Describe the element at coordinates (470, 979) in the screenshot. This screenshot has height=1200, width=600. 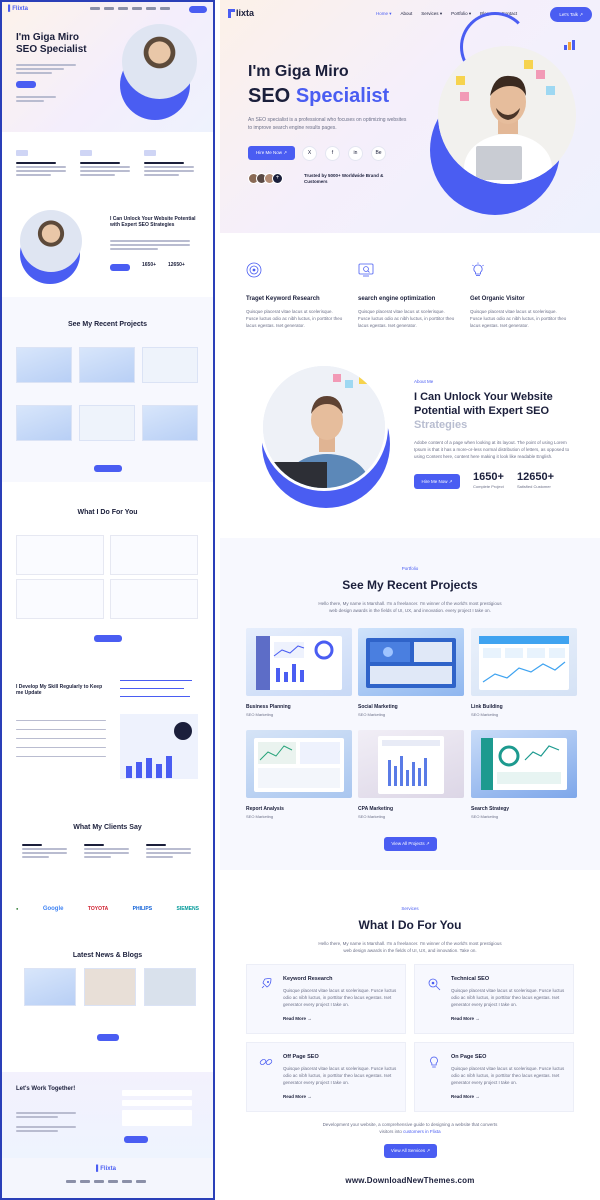
I see `service-title: Technical SEO` at that location.